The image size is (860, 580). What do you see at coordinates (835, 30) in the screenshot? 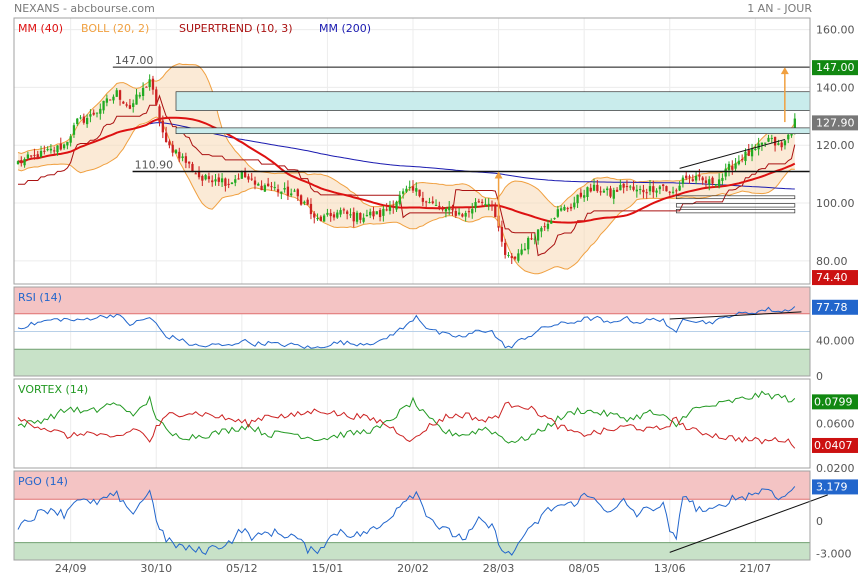
I see `y-tick-label: 160.00` at bounding box center [835, 30].